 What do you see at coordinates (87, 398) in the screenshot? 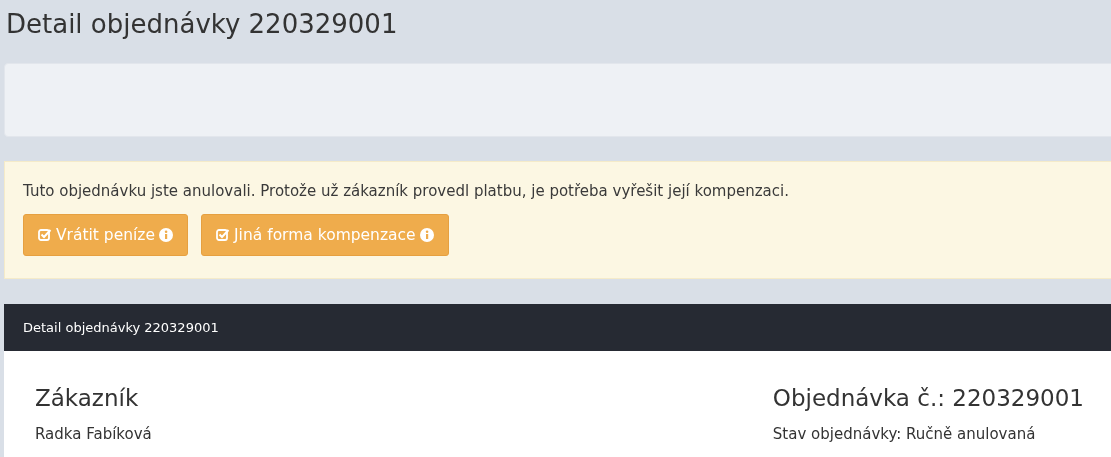
I see `customer-heading: Zákazník` at bounding box center [87, 398].